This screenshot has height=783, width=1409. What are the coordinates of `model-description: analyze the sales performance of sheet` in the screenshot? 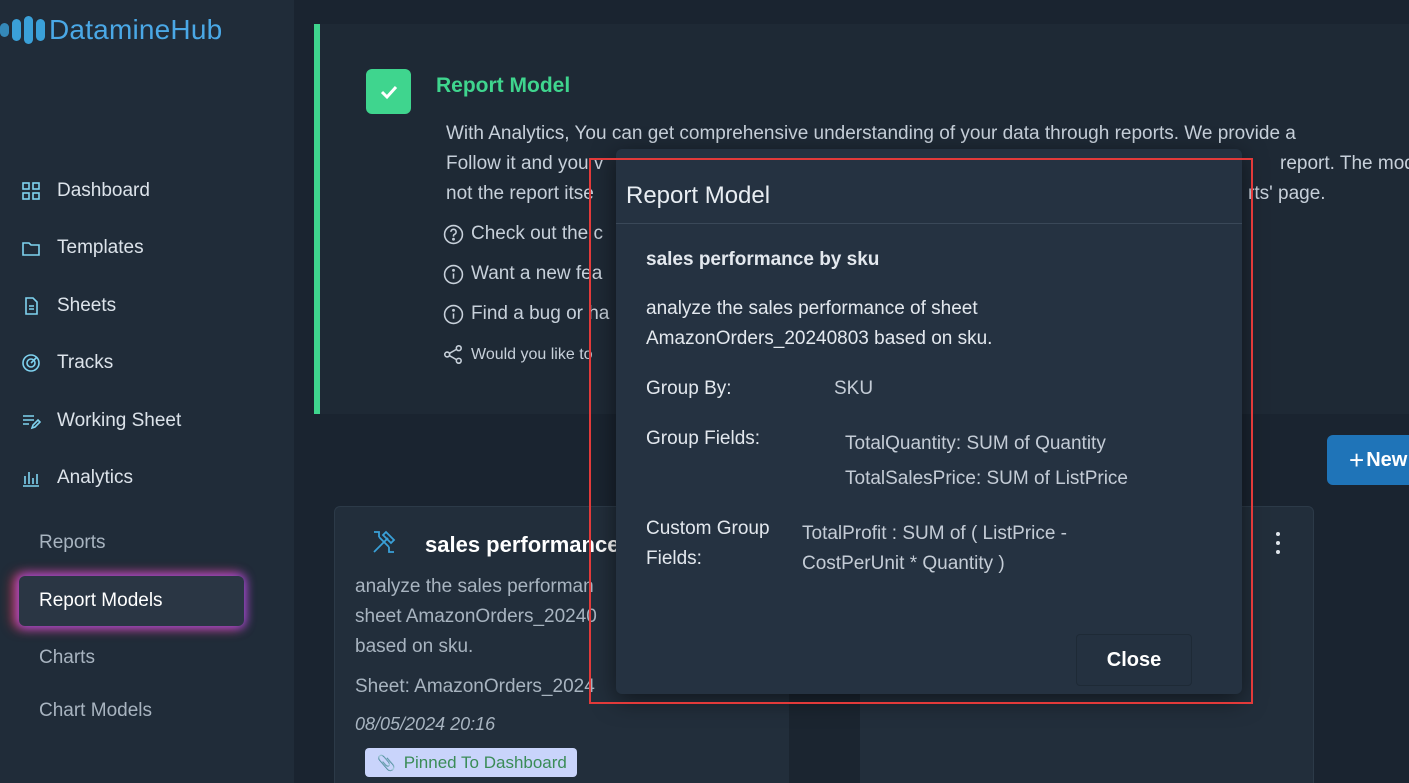 It's located at (812, 308).